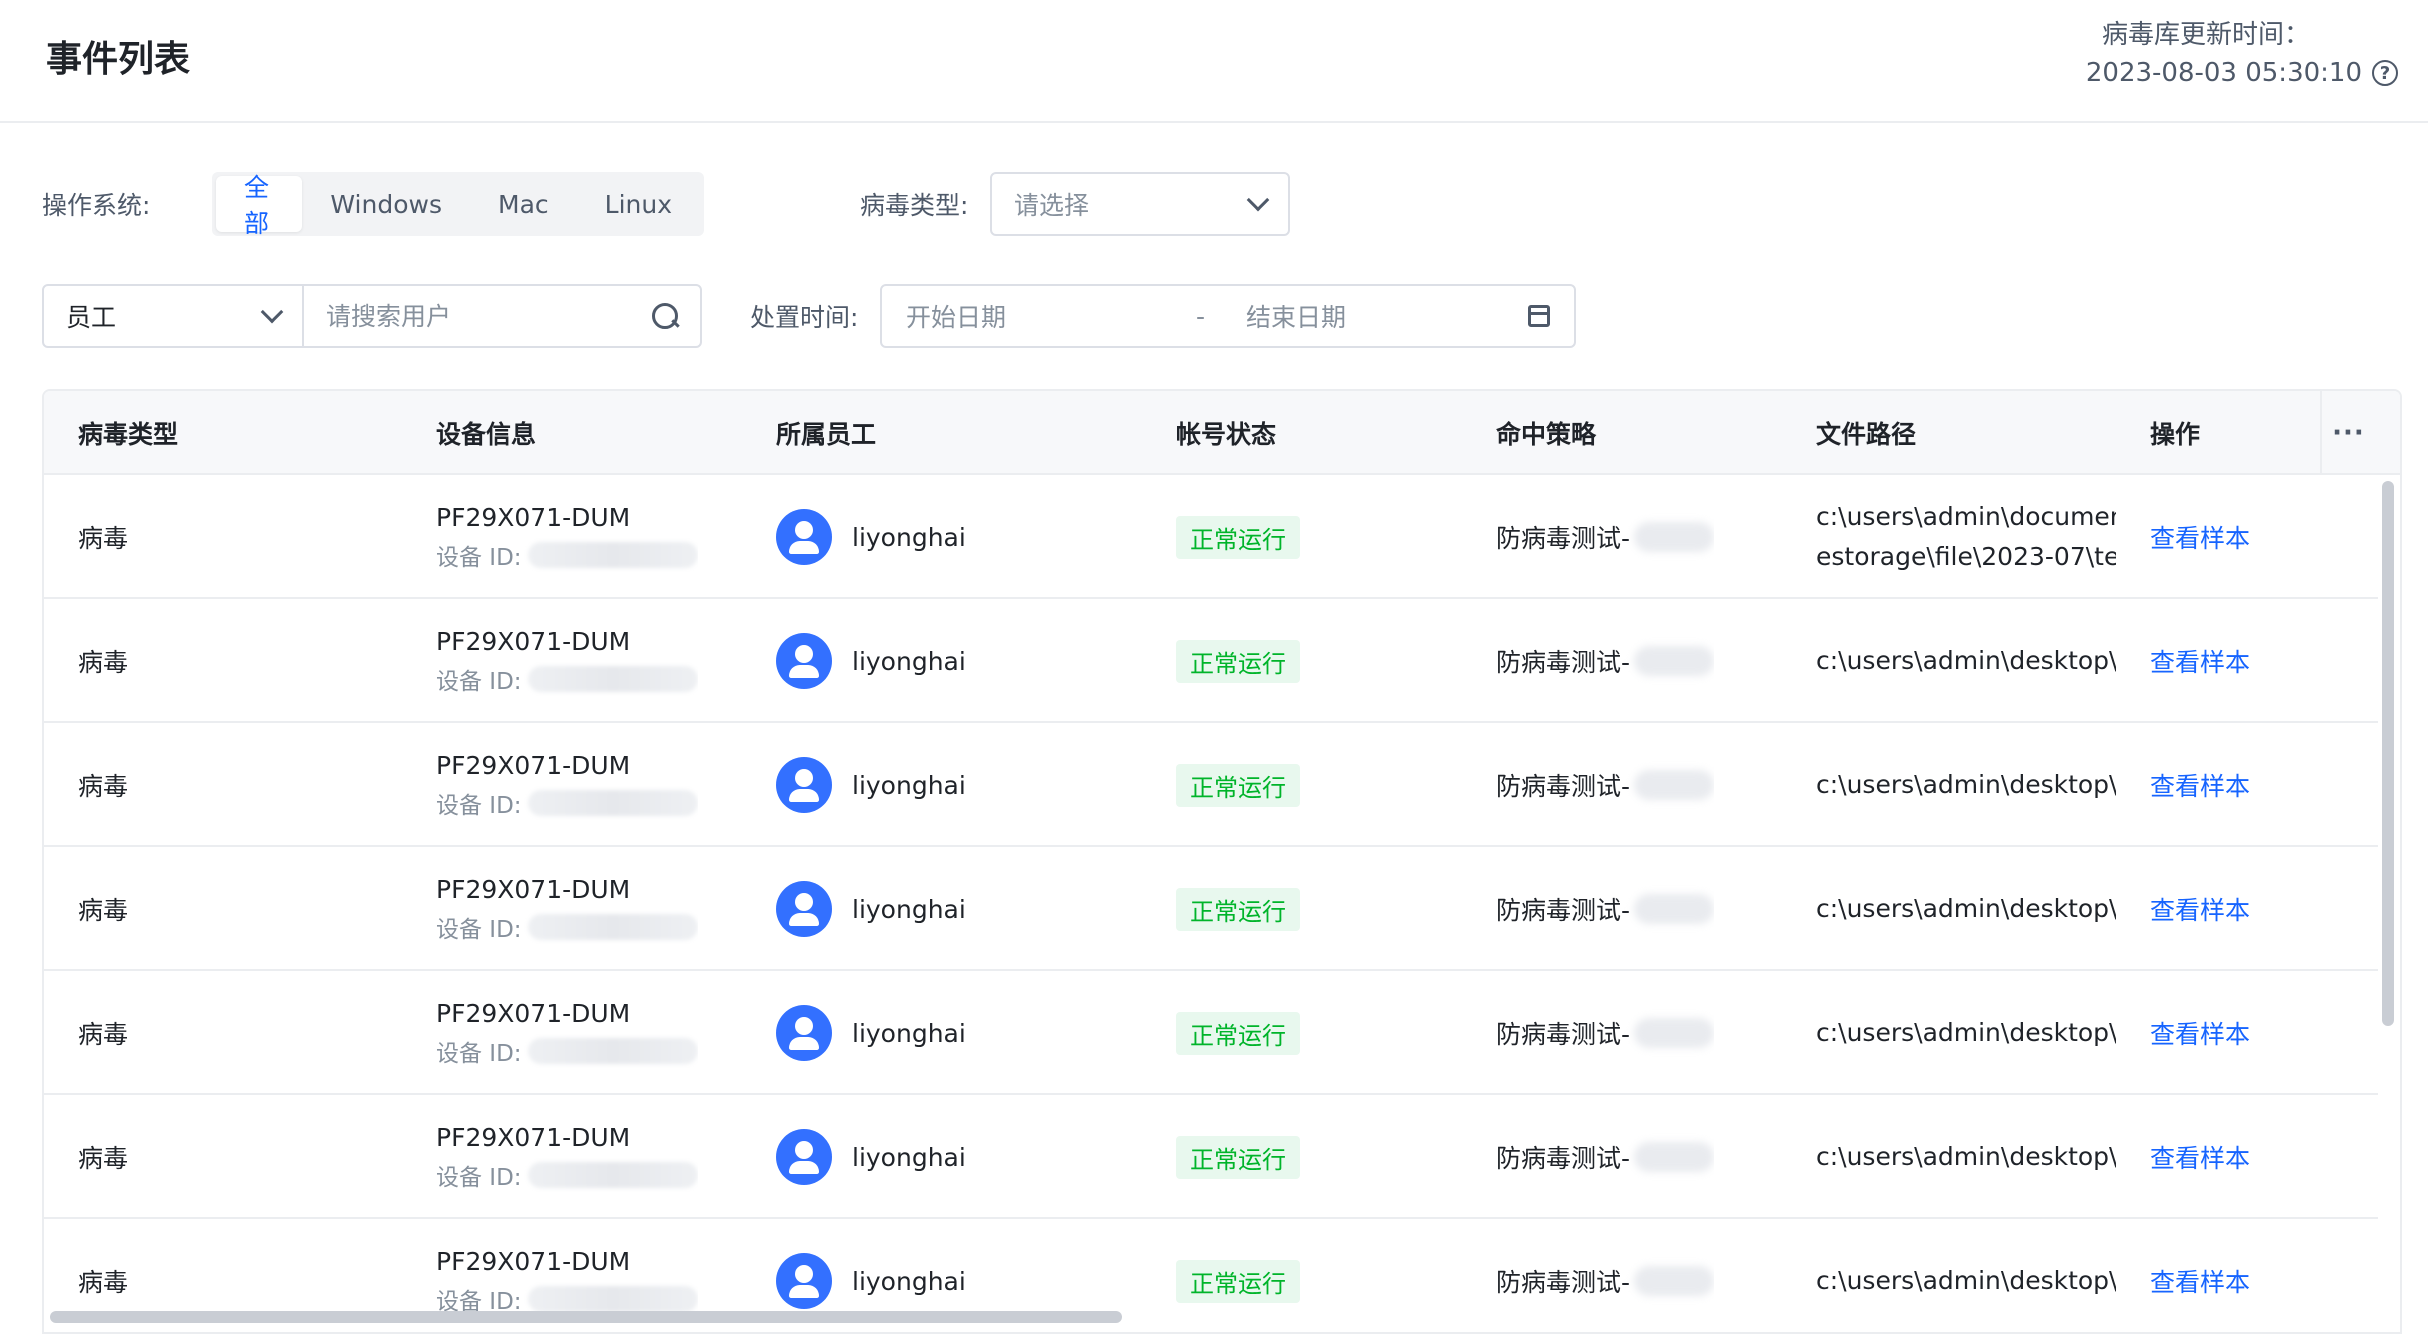 The image size is (2428, 1334). Describe the element at coordinates (1387, 316) in the screenshot. I see `end-date-input: 结束日期` at that location.